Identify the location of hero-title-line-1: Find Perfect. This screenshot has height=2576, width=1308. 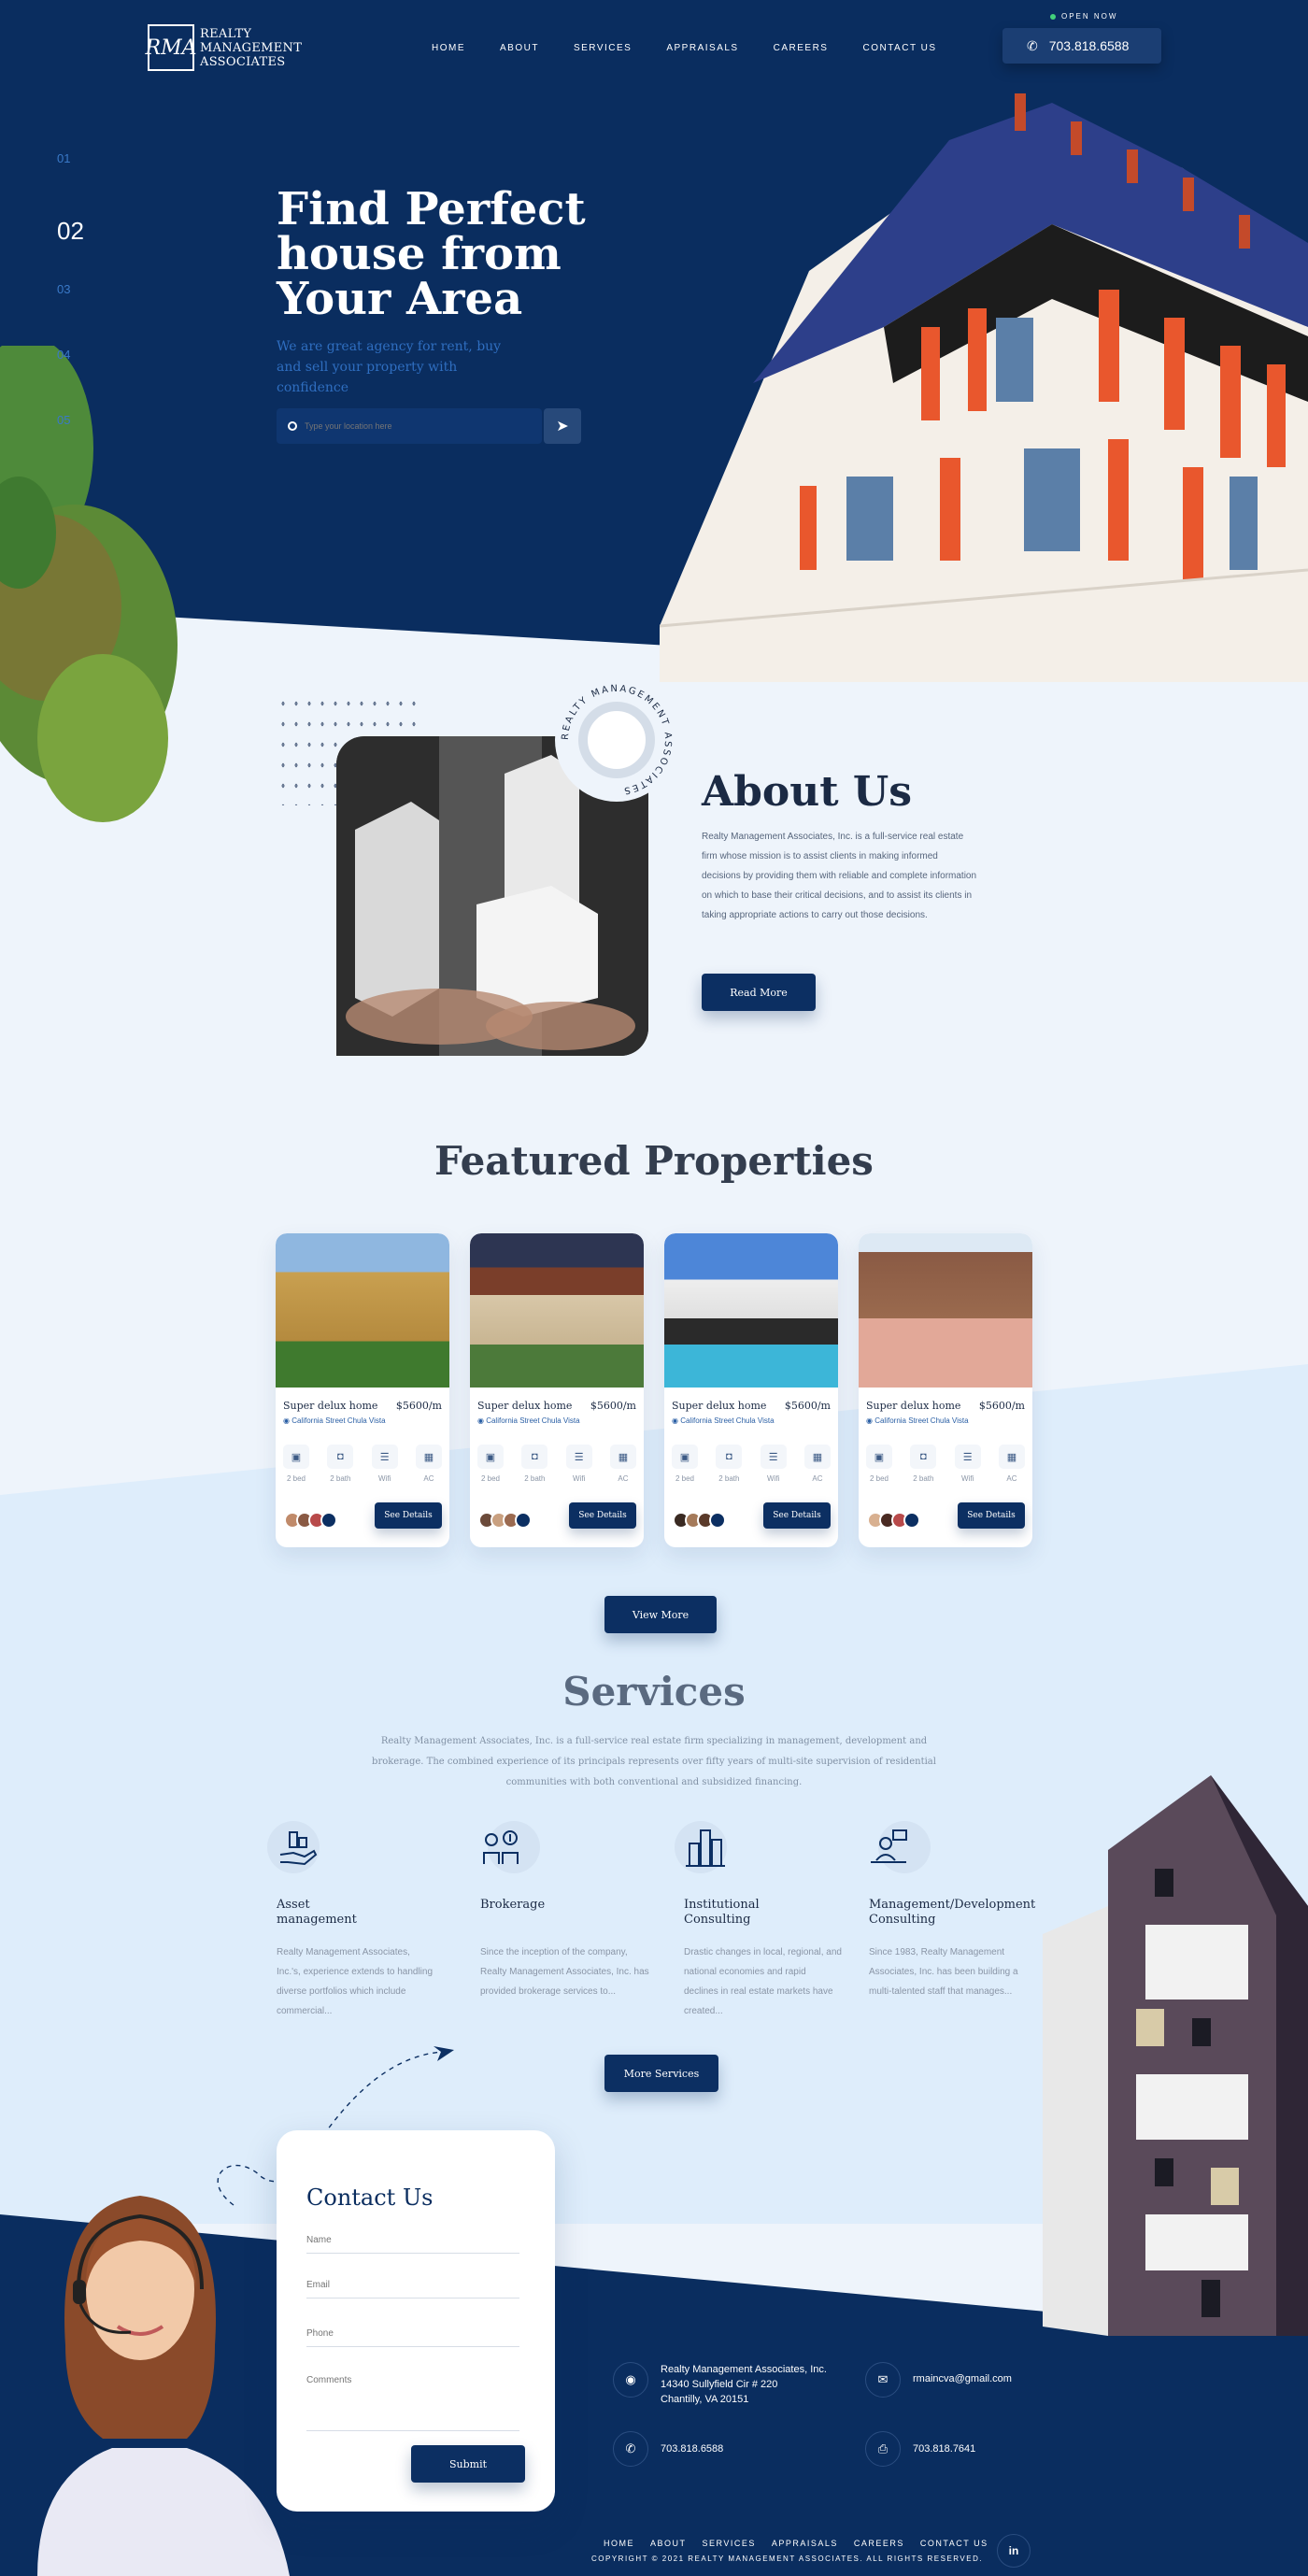
(431, 209).